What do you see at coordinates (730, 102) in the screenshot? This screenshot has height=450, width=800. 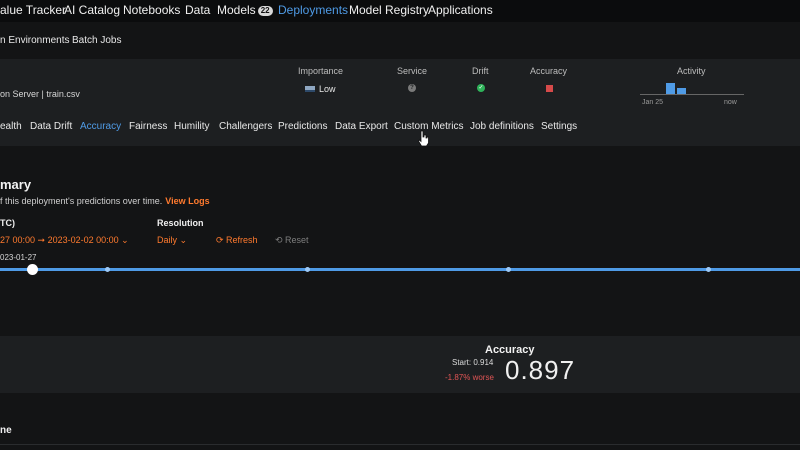 I see `activity-tick-now: now` at bounding box center [730, 102].